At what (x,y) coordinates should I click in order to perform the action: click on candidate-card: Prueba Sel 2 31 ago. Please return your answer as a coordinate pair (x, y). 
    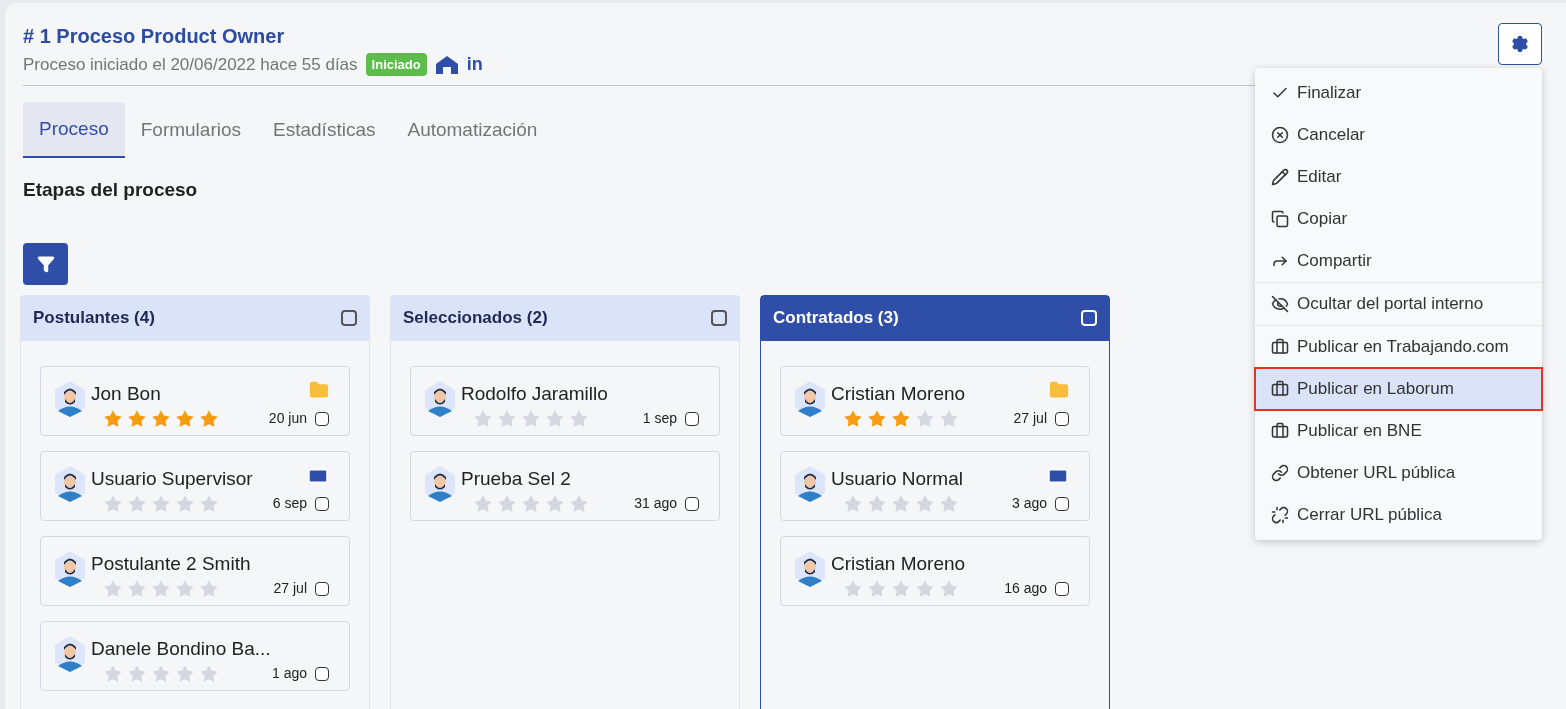
    Looking at the image, I should click on (565, 485).